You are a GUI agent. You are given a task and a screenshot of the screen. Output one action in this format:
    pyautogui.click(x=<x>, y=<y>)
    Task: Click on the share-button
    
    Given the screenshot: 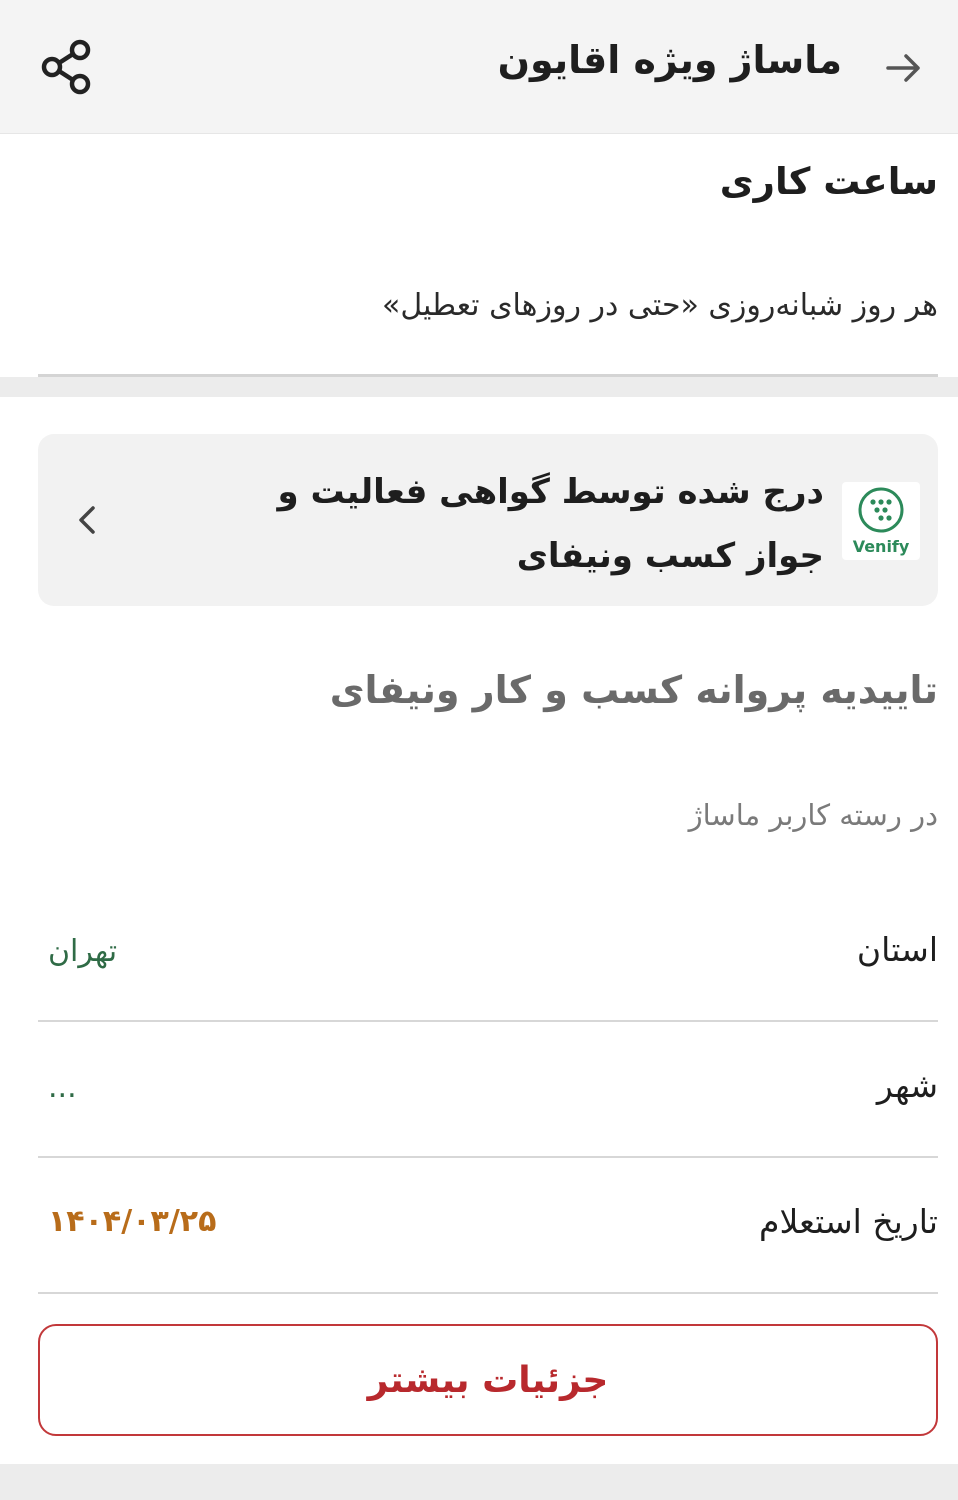 What is the action you would take?
    pyautogui.click(x=67, y=67)
    